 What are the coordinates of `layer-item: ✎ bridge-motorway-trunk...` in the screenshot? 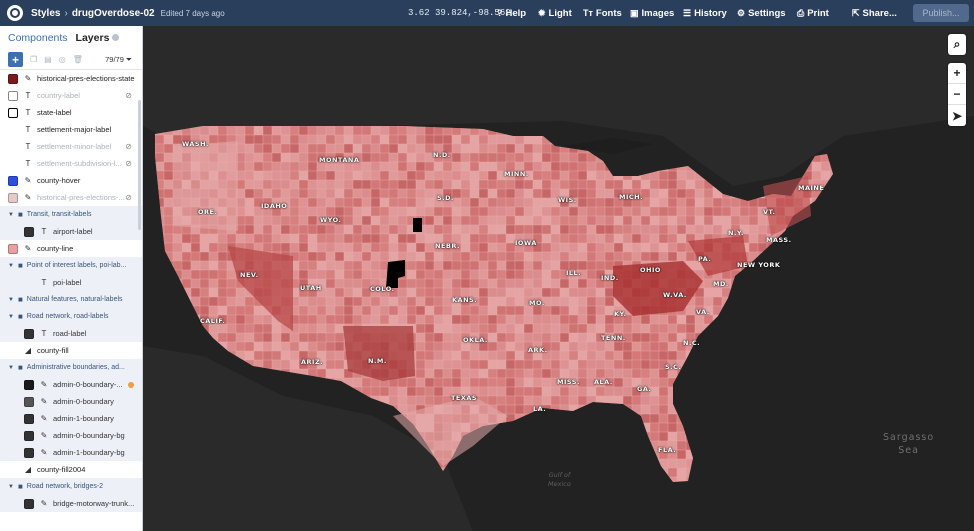 It's located at (71, 503).